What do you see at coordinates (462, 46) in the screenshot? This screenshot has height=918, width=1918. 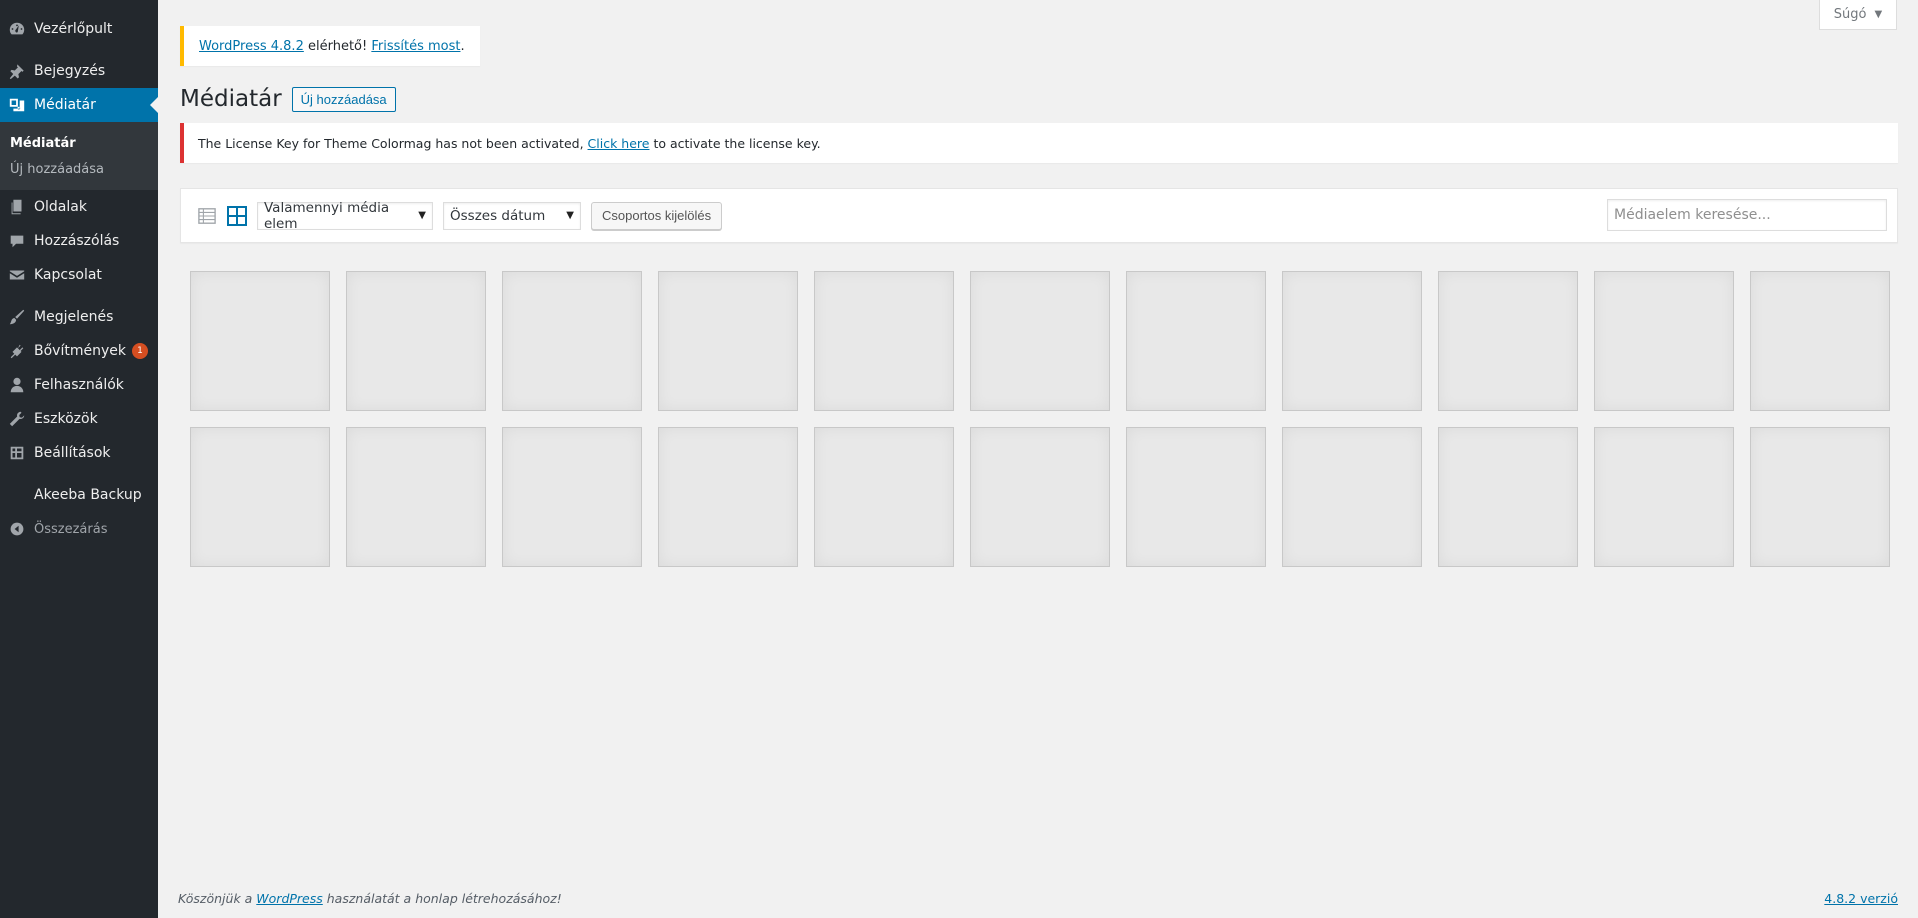 I see `update-nag-end: .` at bounding box center [462, 46].